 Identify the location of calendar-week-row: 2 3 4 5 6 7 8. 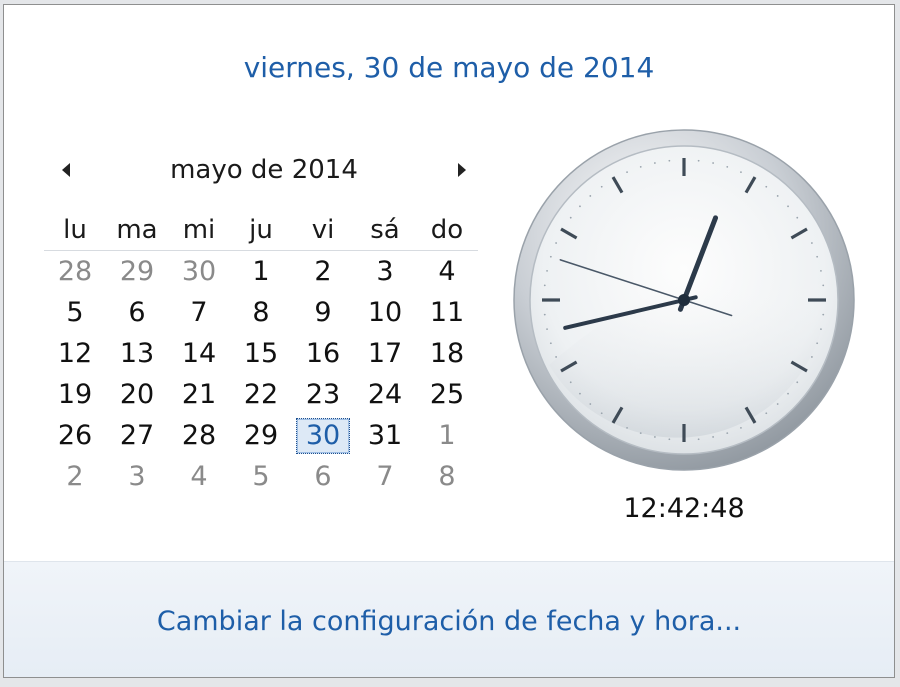
(261, 476).